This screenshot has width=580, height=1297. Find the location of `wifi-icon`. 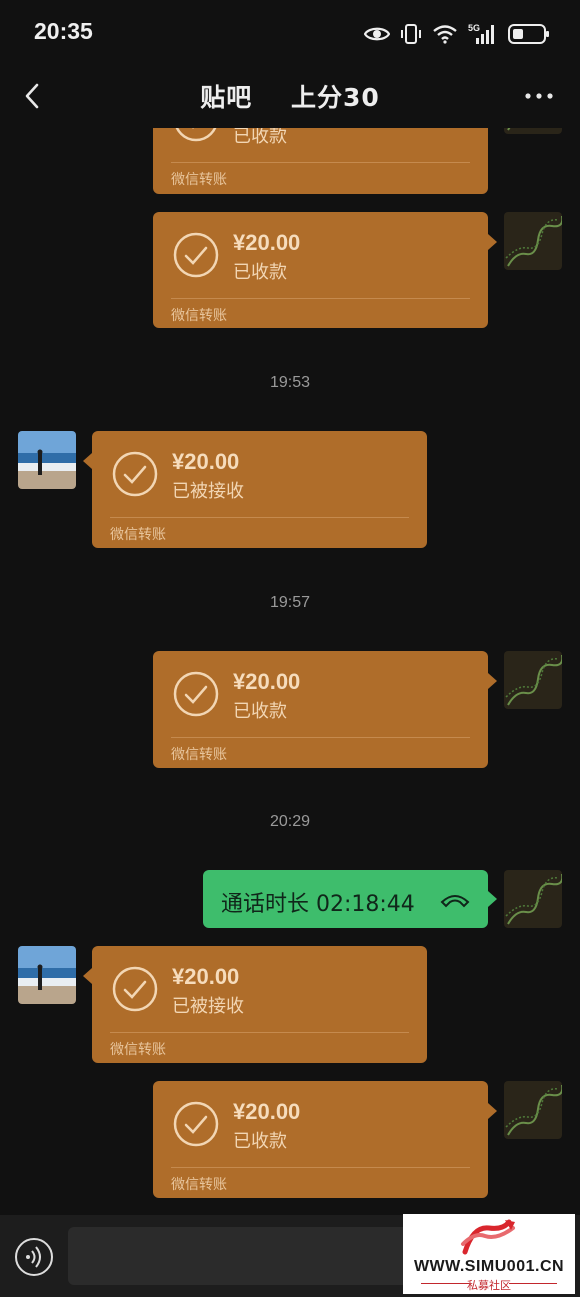

wifi-icon is located at coordinates (445, 34).